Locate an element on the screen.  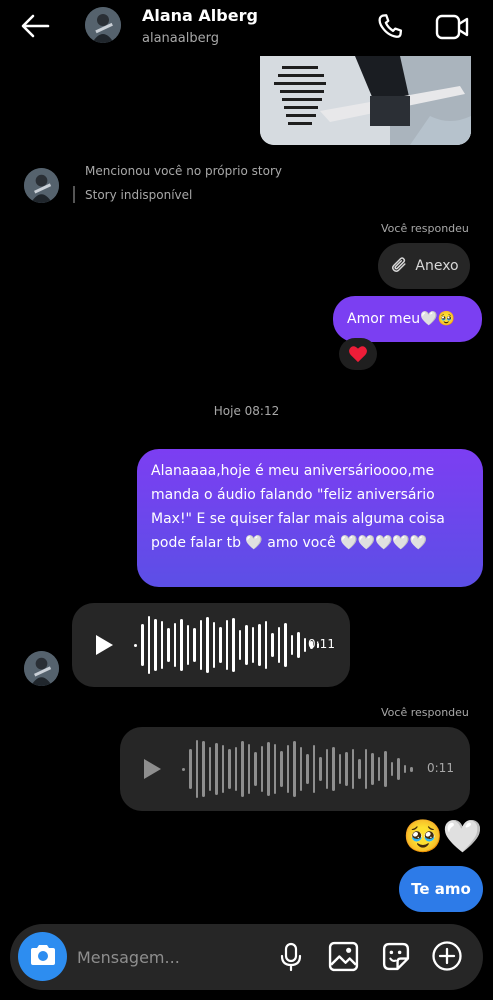
camera-icon is located at coordinates (43, 957).